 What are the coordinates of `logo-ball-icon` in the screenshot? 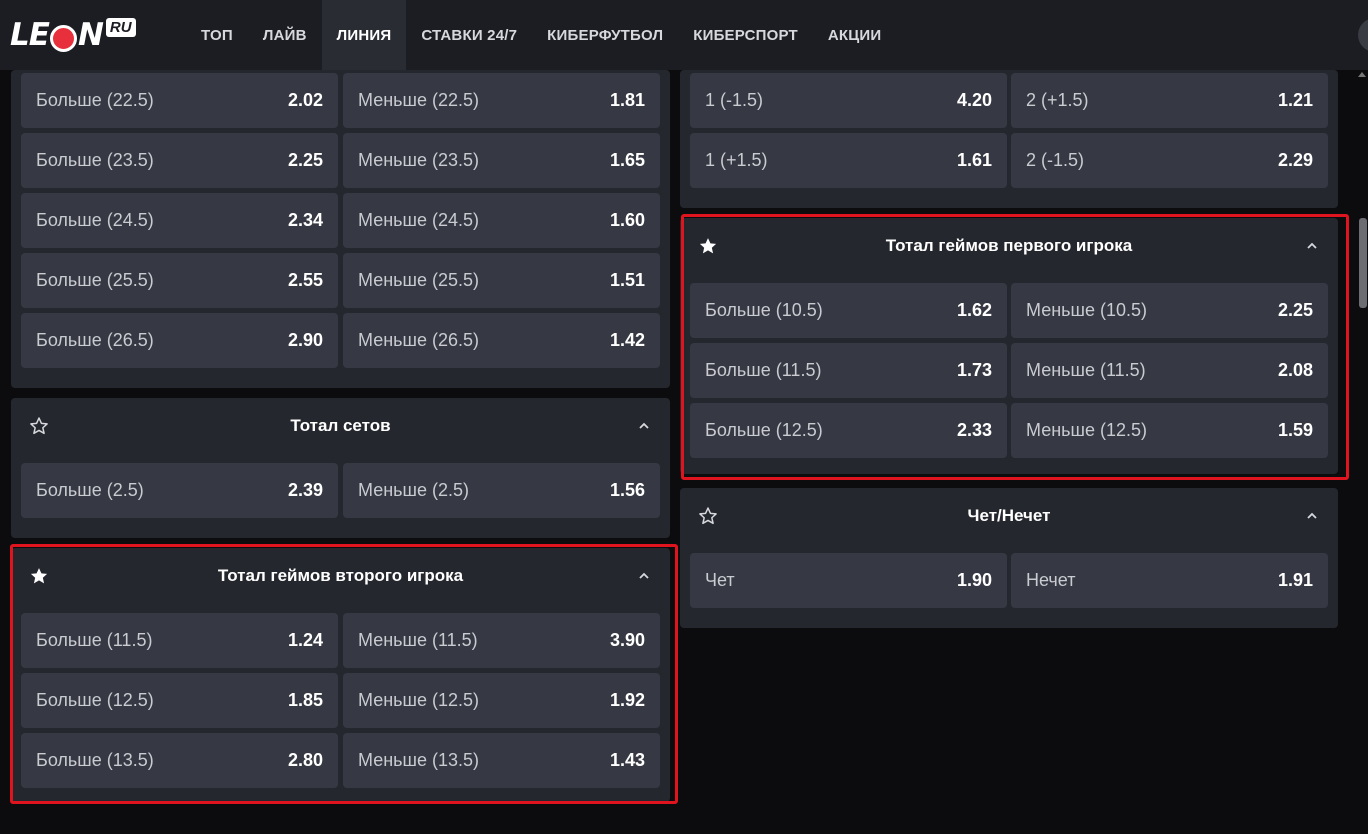 It's located at (63, 38).